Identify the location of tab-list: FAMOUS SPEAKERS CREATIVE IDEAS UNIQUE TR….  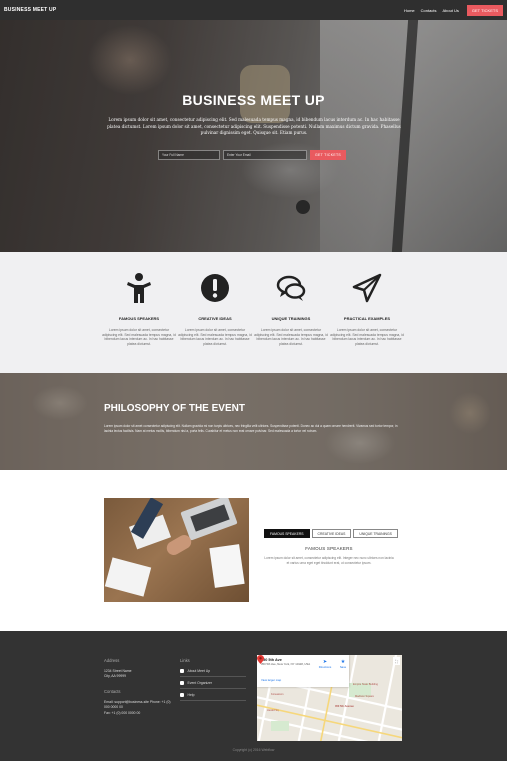
(331, 533).